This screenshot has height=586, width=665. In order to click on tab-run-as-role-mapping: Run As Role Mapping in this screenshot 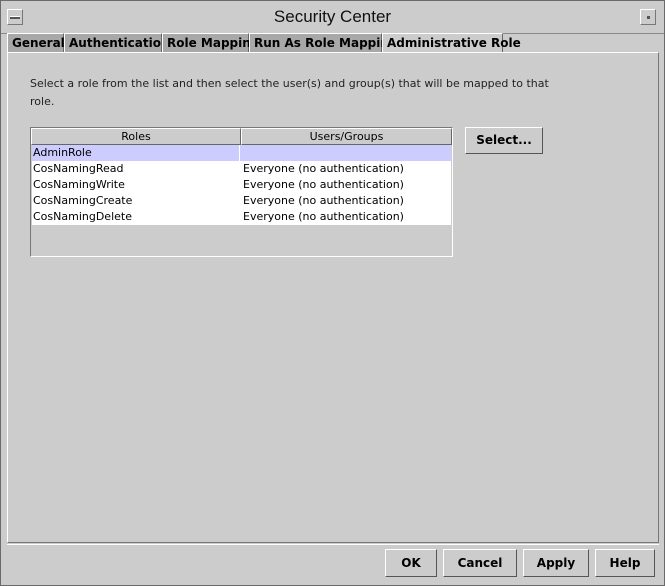, I will do `click(323, 42)`.